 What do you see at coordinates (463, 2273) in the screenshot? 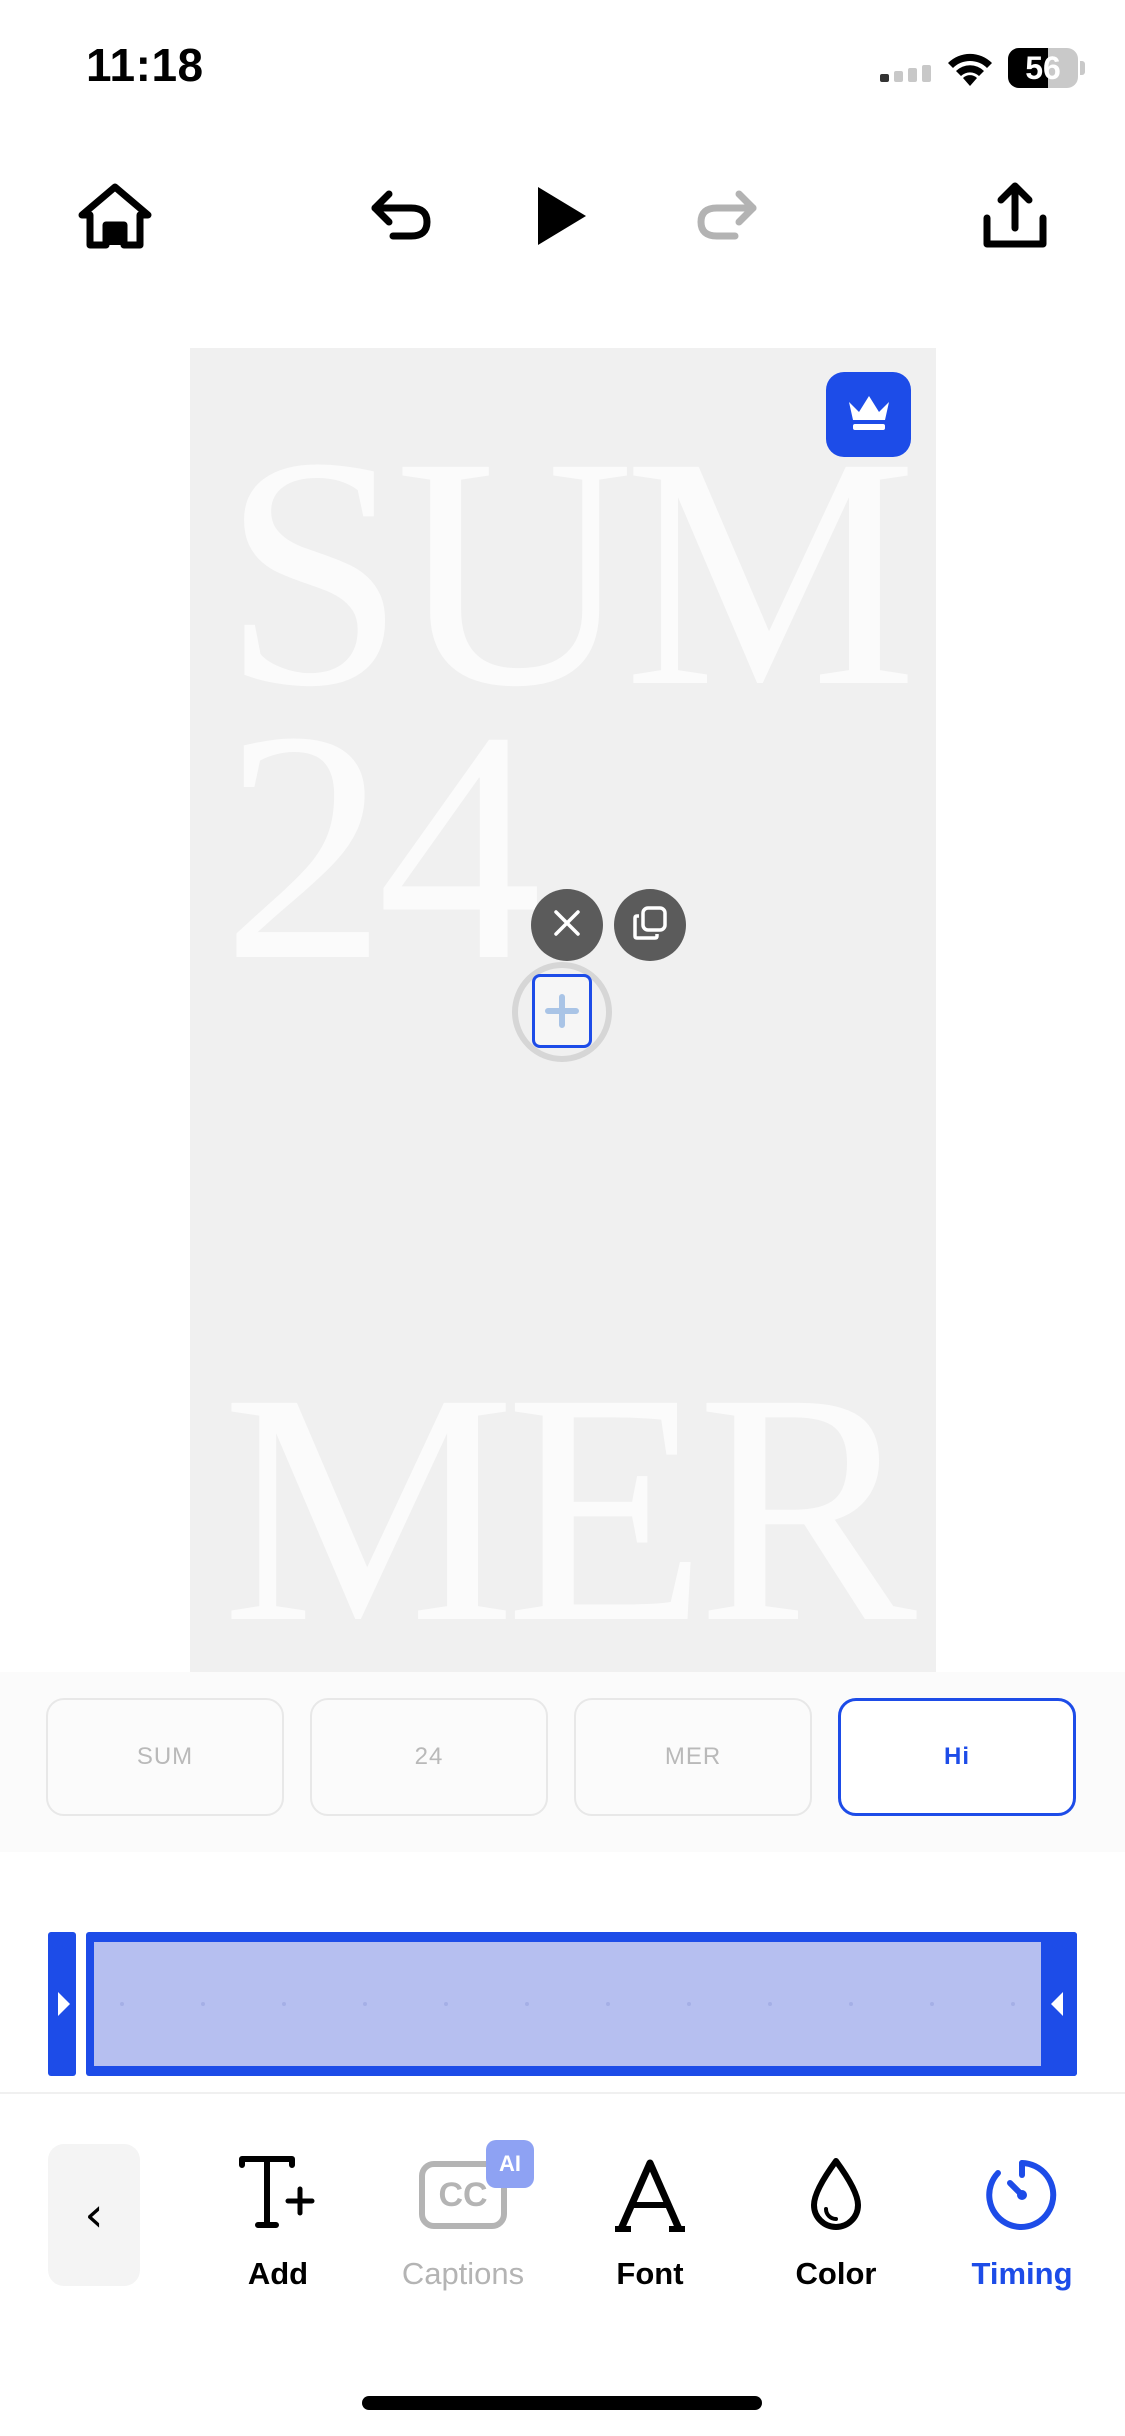
I see `tool-captions-label: Captions` at bounding box center [463, 2273].